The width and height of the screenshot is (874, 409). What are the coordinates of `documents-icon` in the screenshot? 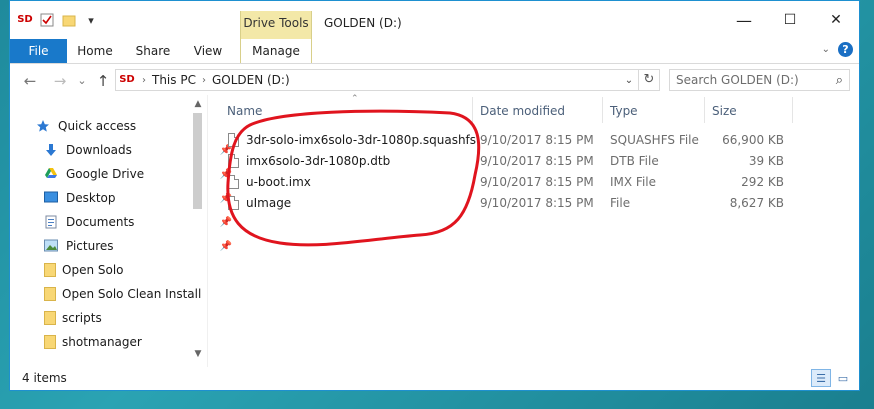 It's located at (52, 222).